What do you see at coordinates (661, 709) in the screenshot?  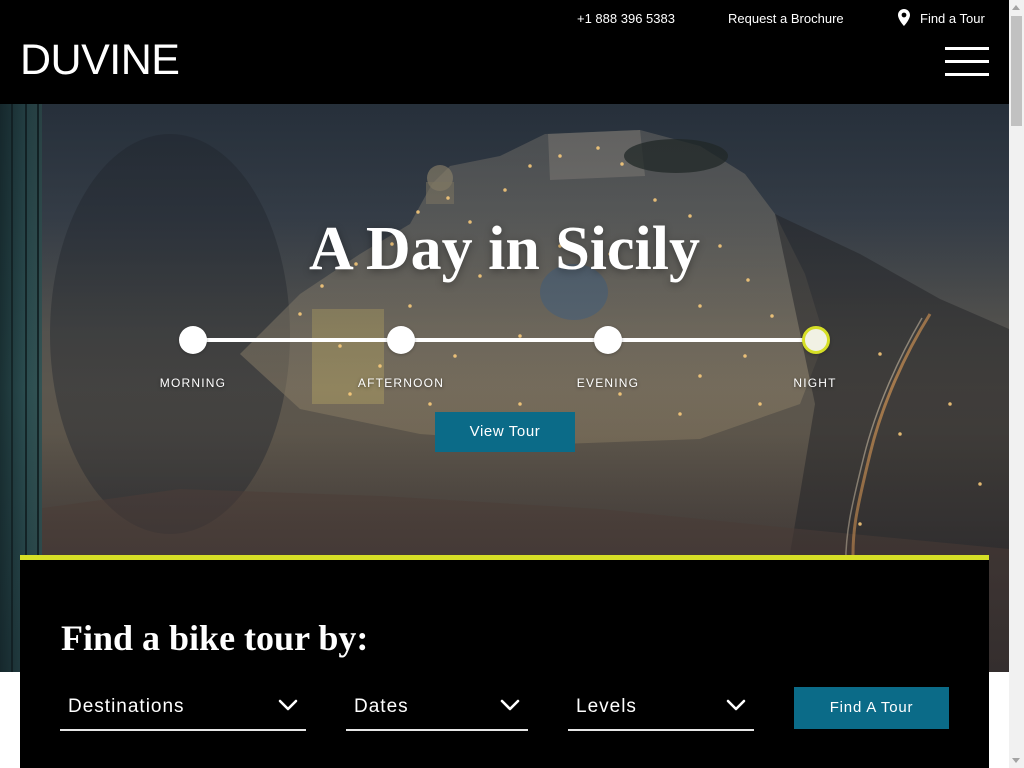 I see `levels-dropdown: Levels` at bounding box center [661, 709].